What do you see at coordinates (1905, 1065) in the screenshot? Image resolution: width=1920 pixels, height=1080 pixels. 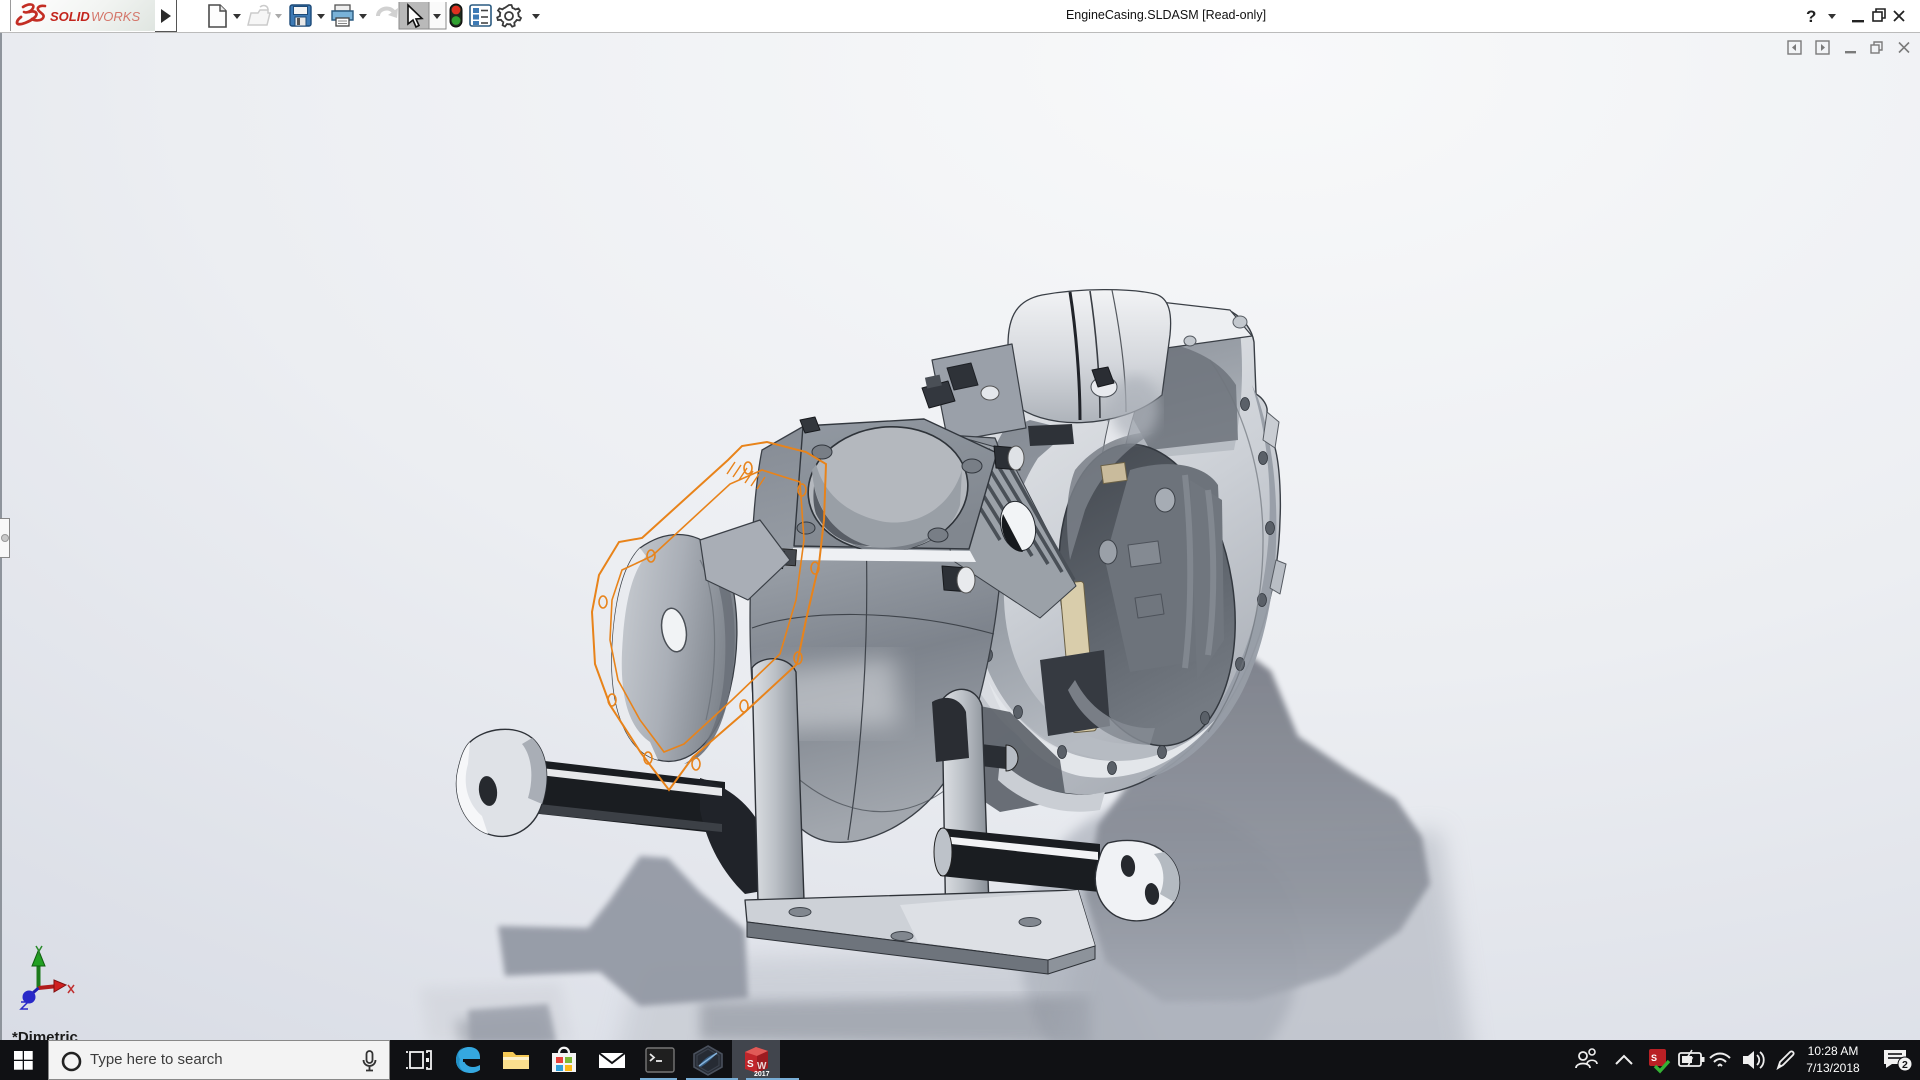 I see `svg-text: 2` at bounding box center [1905, 1065].